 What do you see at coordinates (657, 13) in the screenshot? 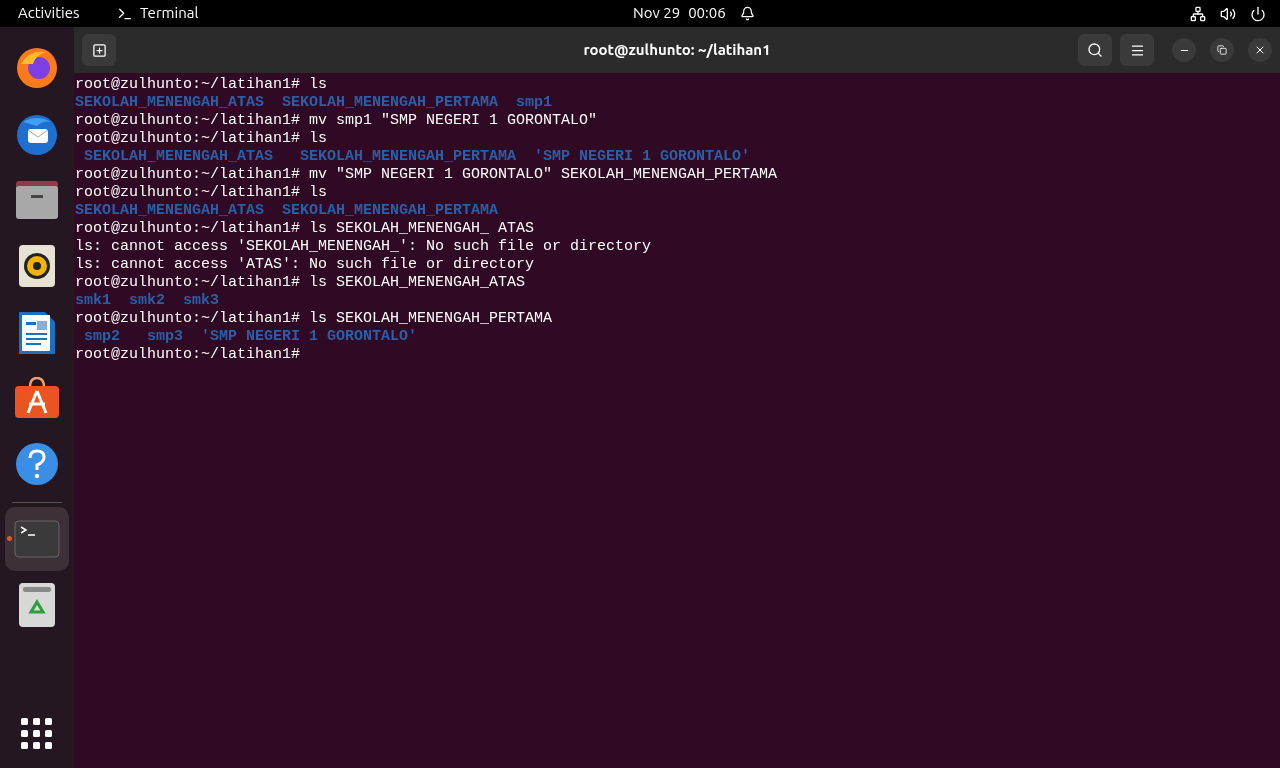
I see `date-text: Nov 29` at bounding box center [657, 13].